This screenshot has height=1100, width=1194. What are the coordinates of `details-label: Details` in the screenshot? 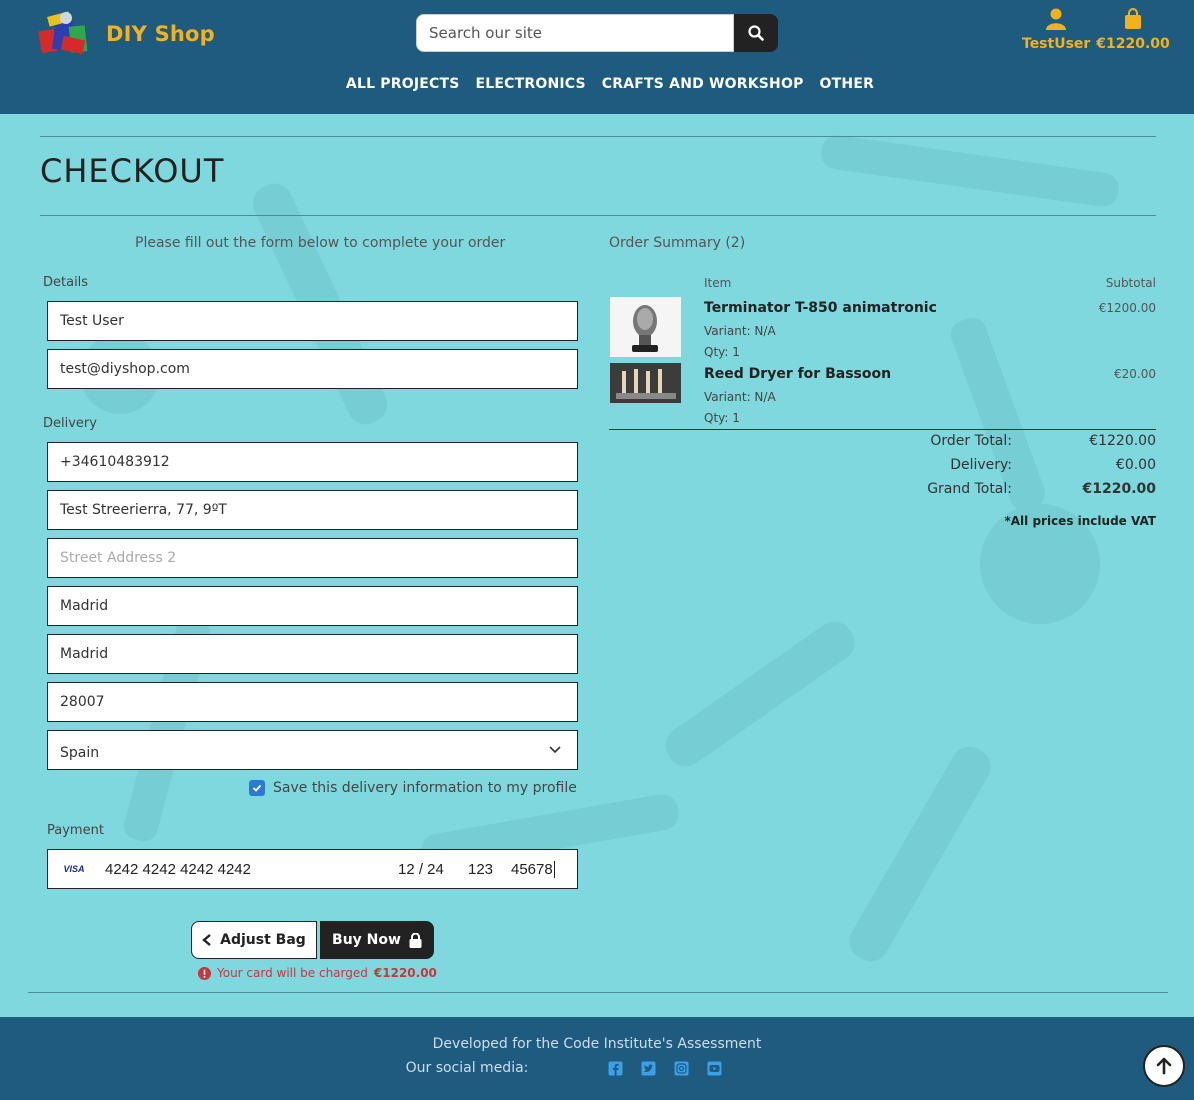 It's located at (66, 282).